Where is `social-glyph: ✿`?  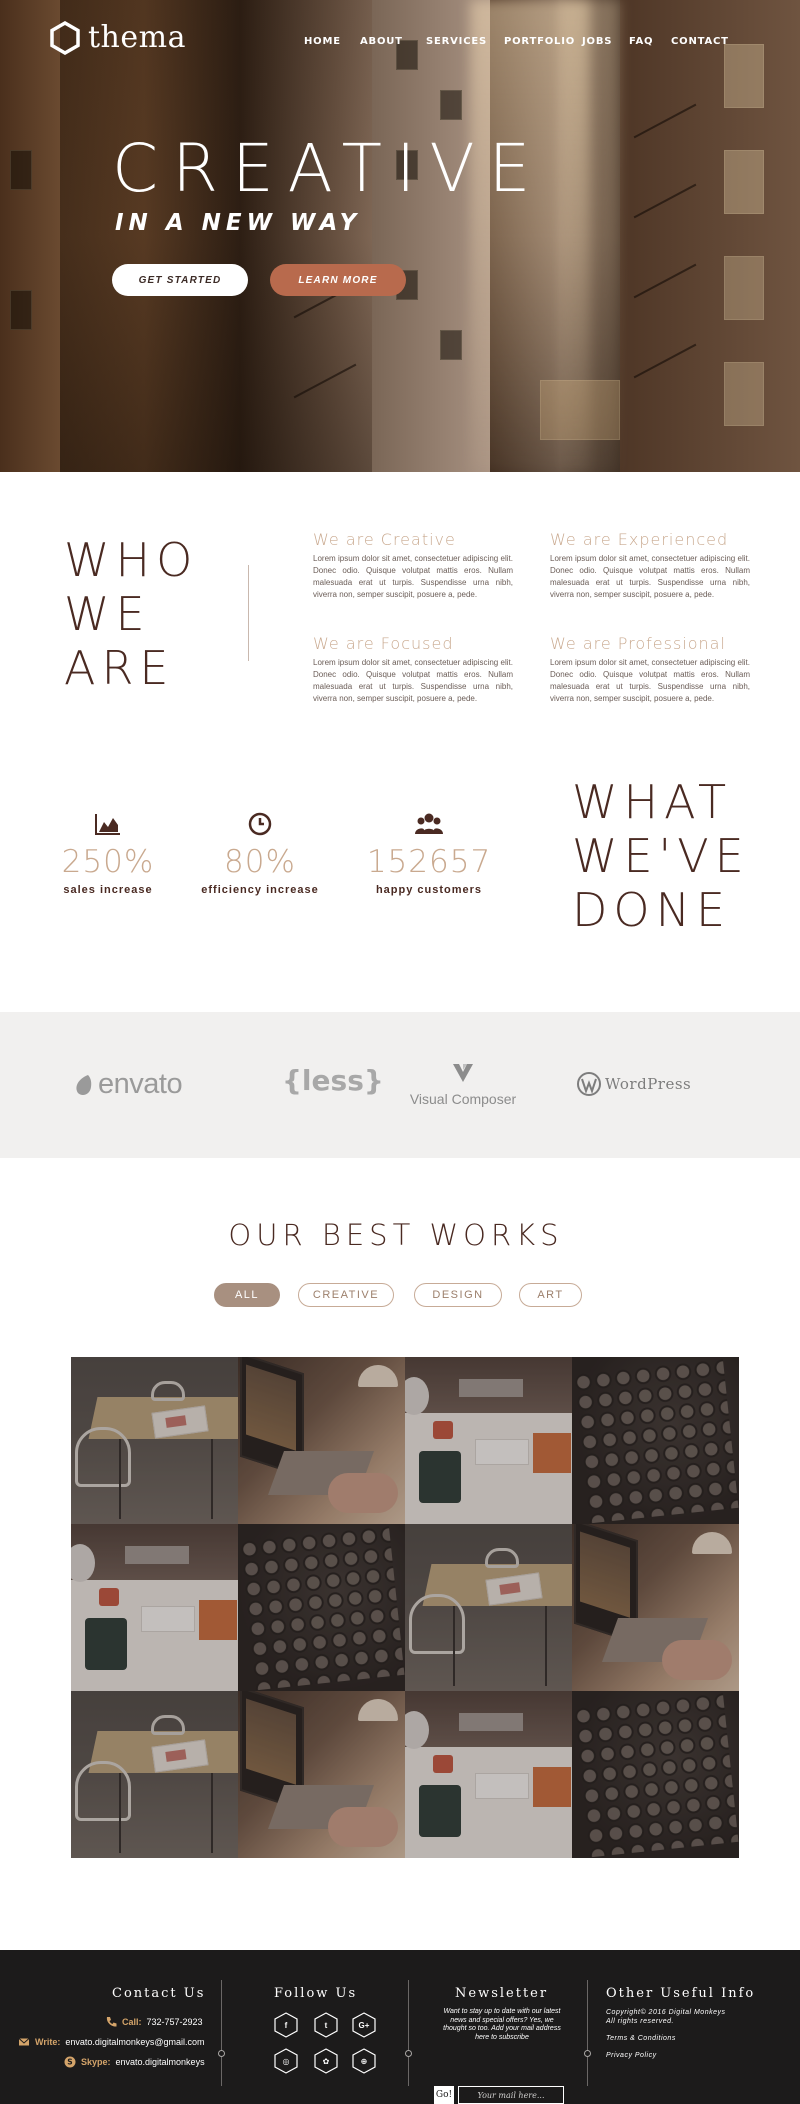
social-glyph: ✿ is located at coordinates (326, 2061).